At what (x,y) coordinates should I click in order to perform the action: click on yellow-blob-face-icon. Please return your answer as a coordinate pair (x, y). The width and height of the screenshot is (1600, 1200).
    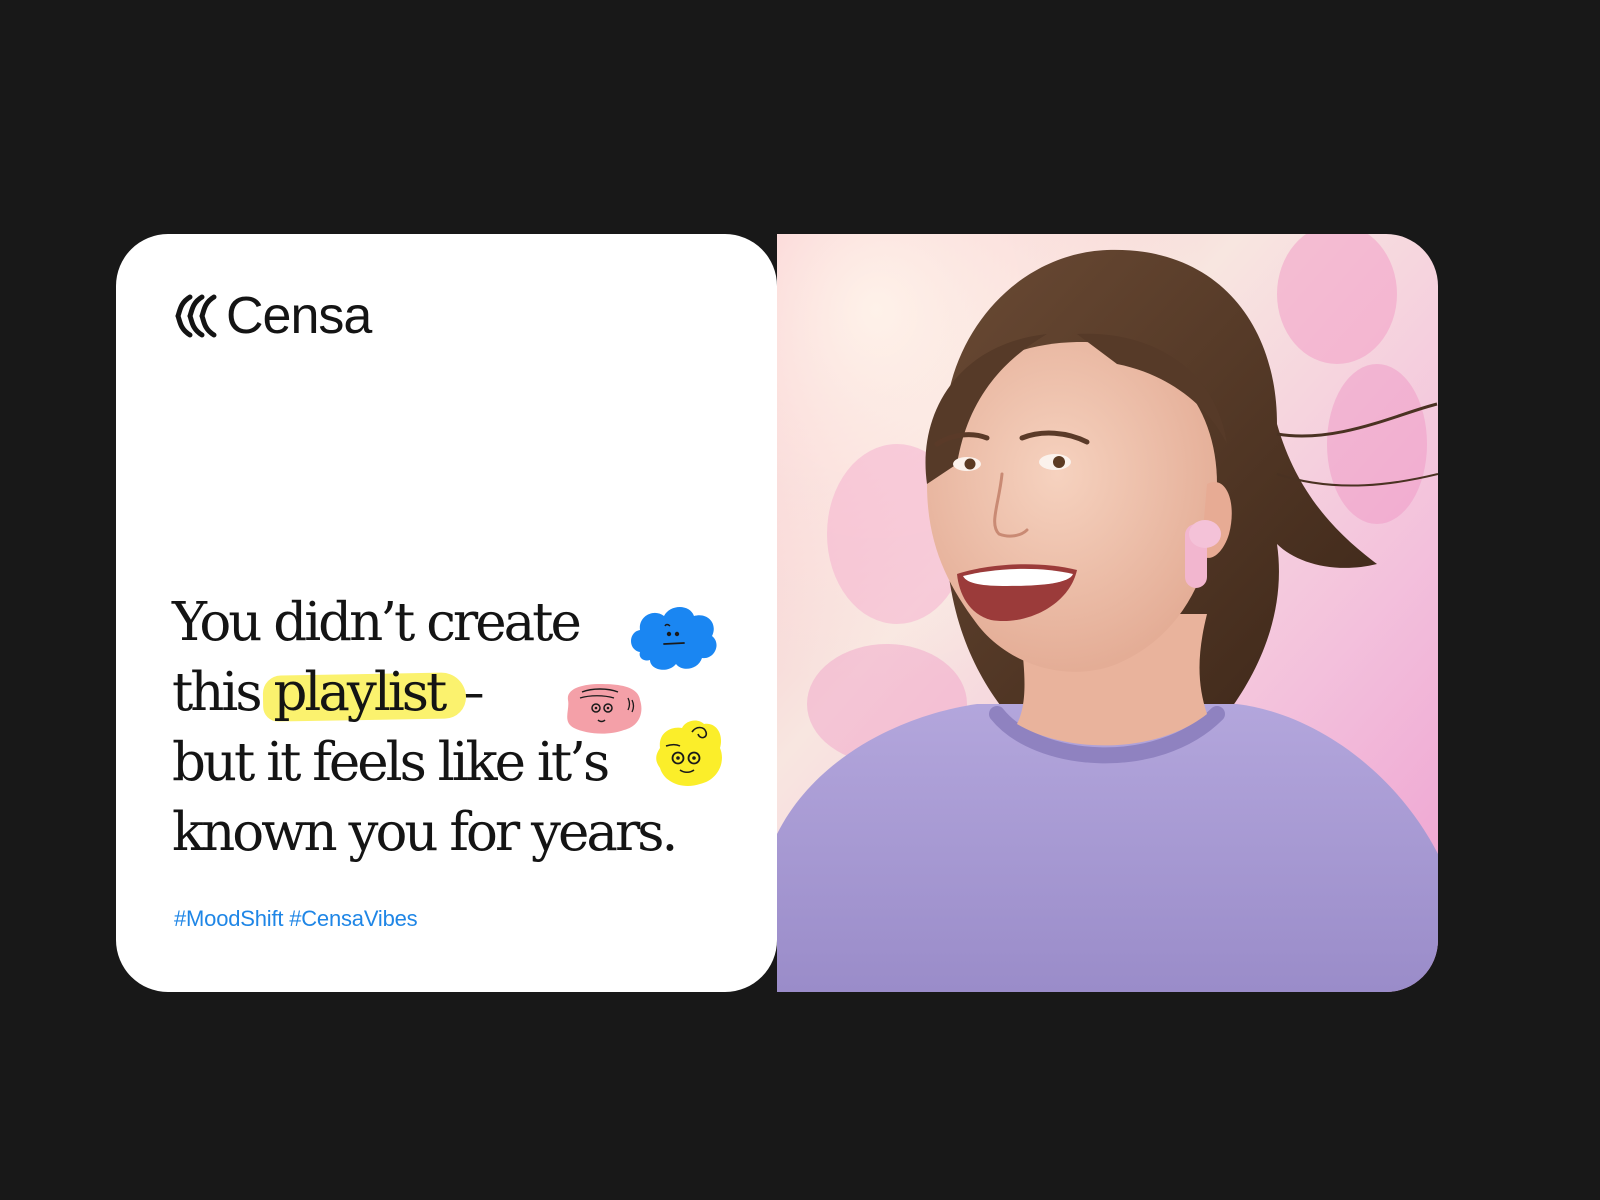
    Looking at the image, I should click on (689, 753).